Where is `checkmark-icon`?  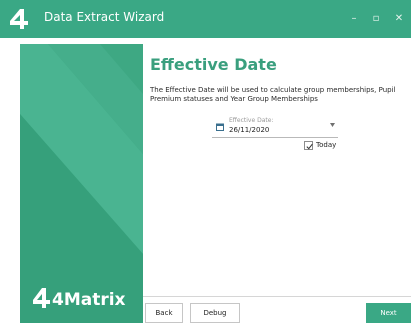
checkmark-icon is located at coordinates (309, 146).